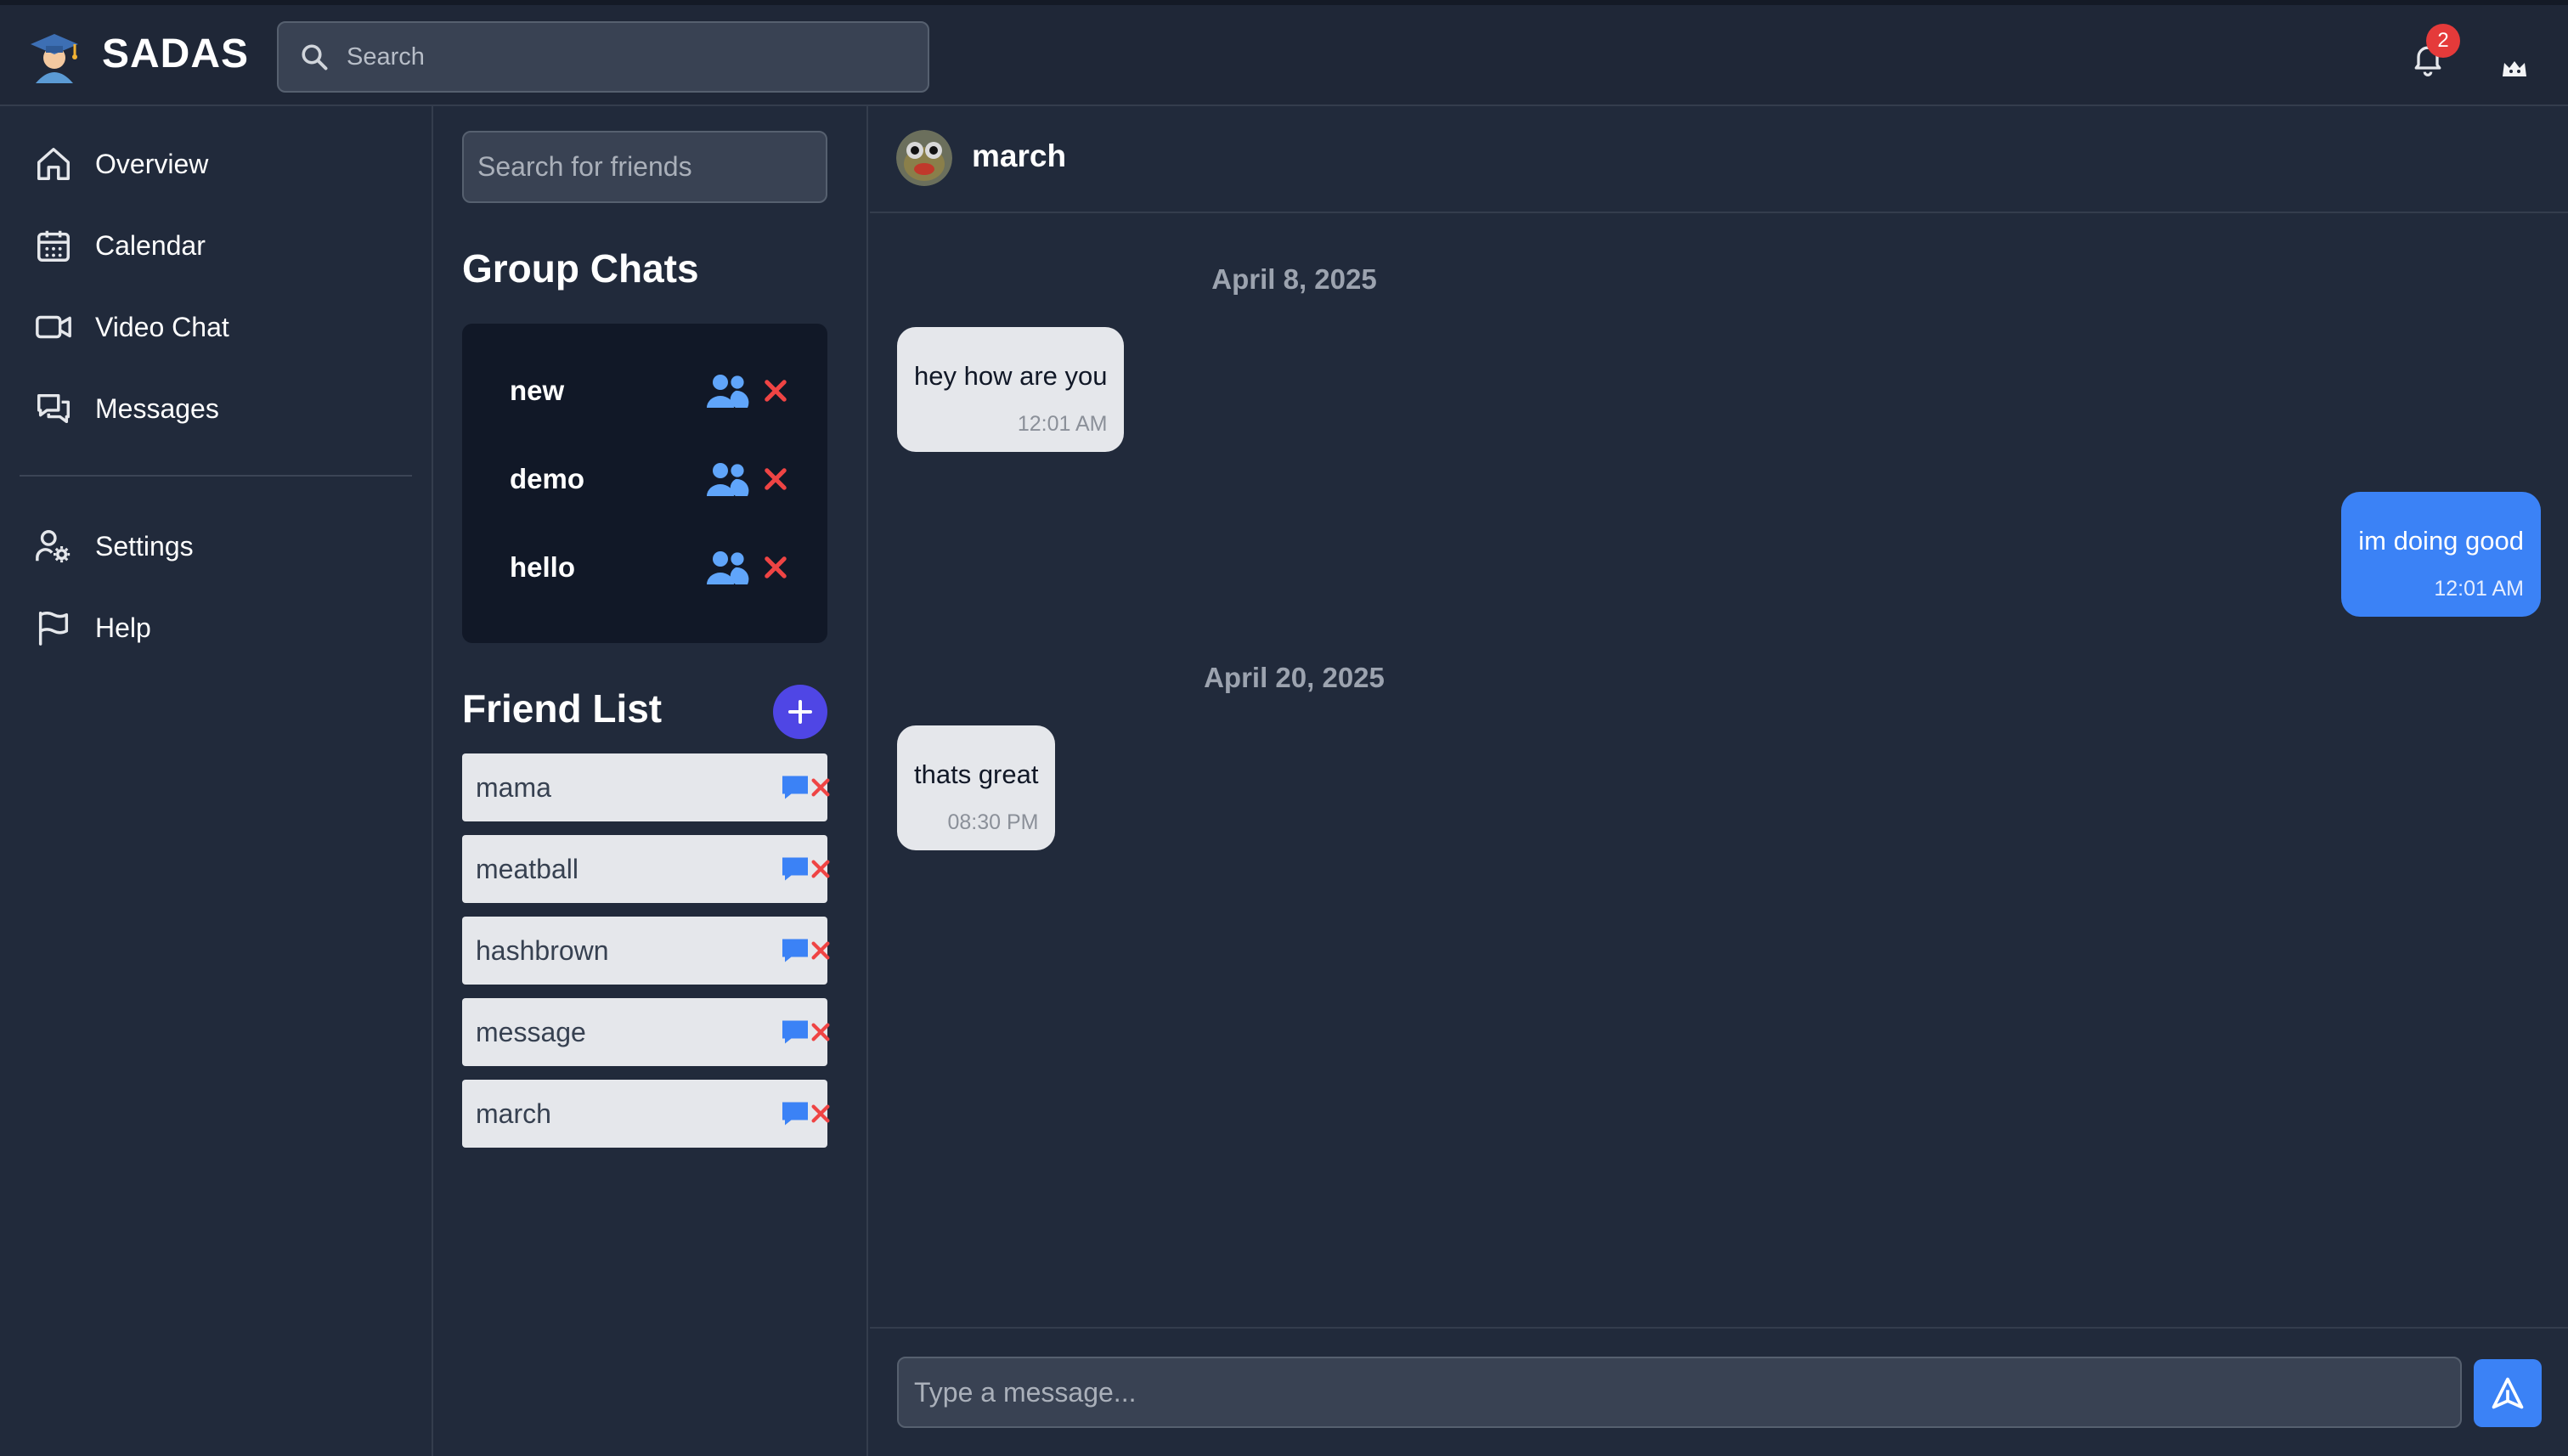 The image size is (2568, 1456). Describe the element at coordinates (654, 569) in the screenshot. I see `group-chat-item: hello` at that location.